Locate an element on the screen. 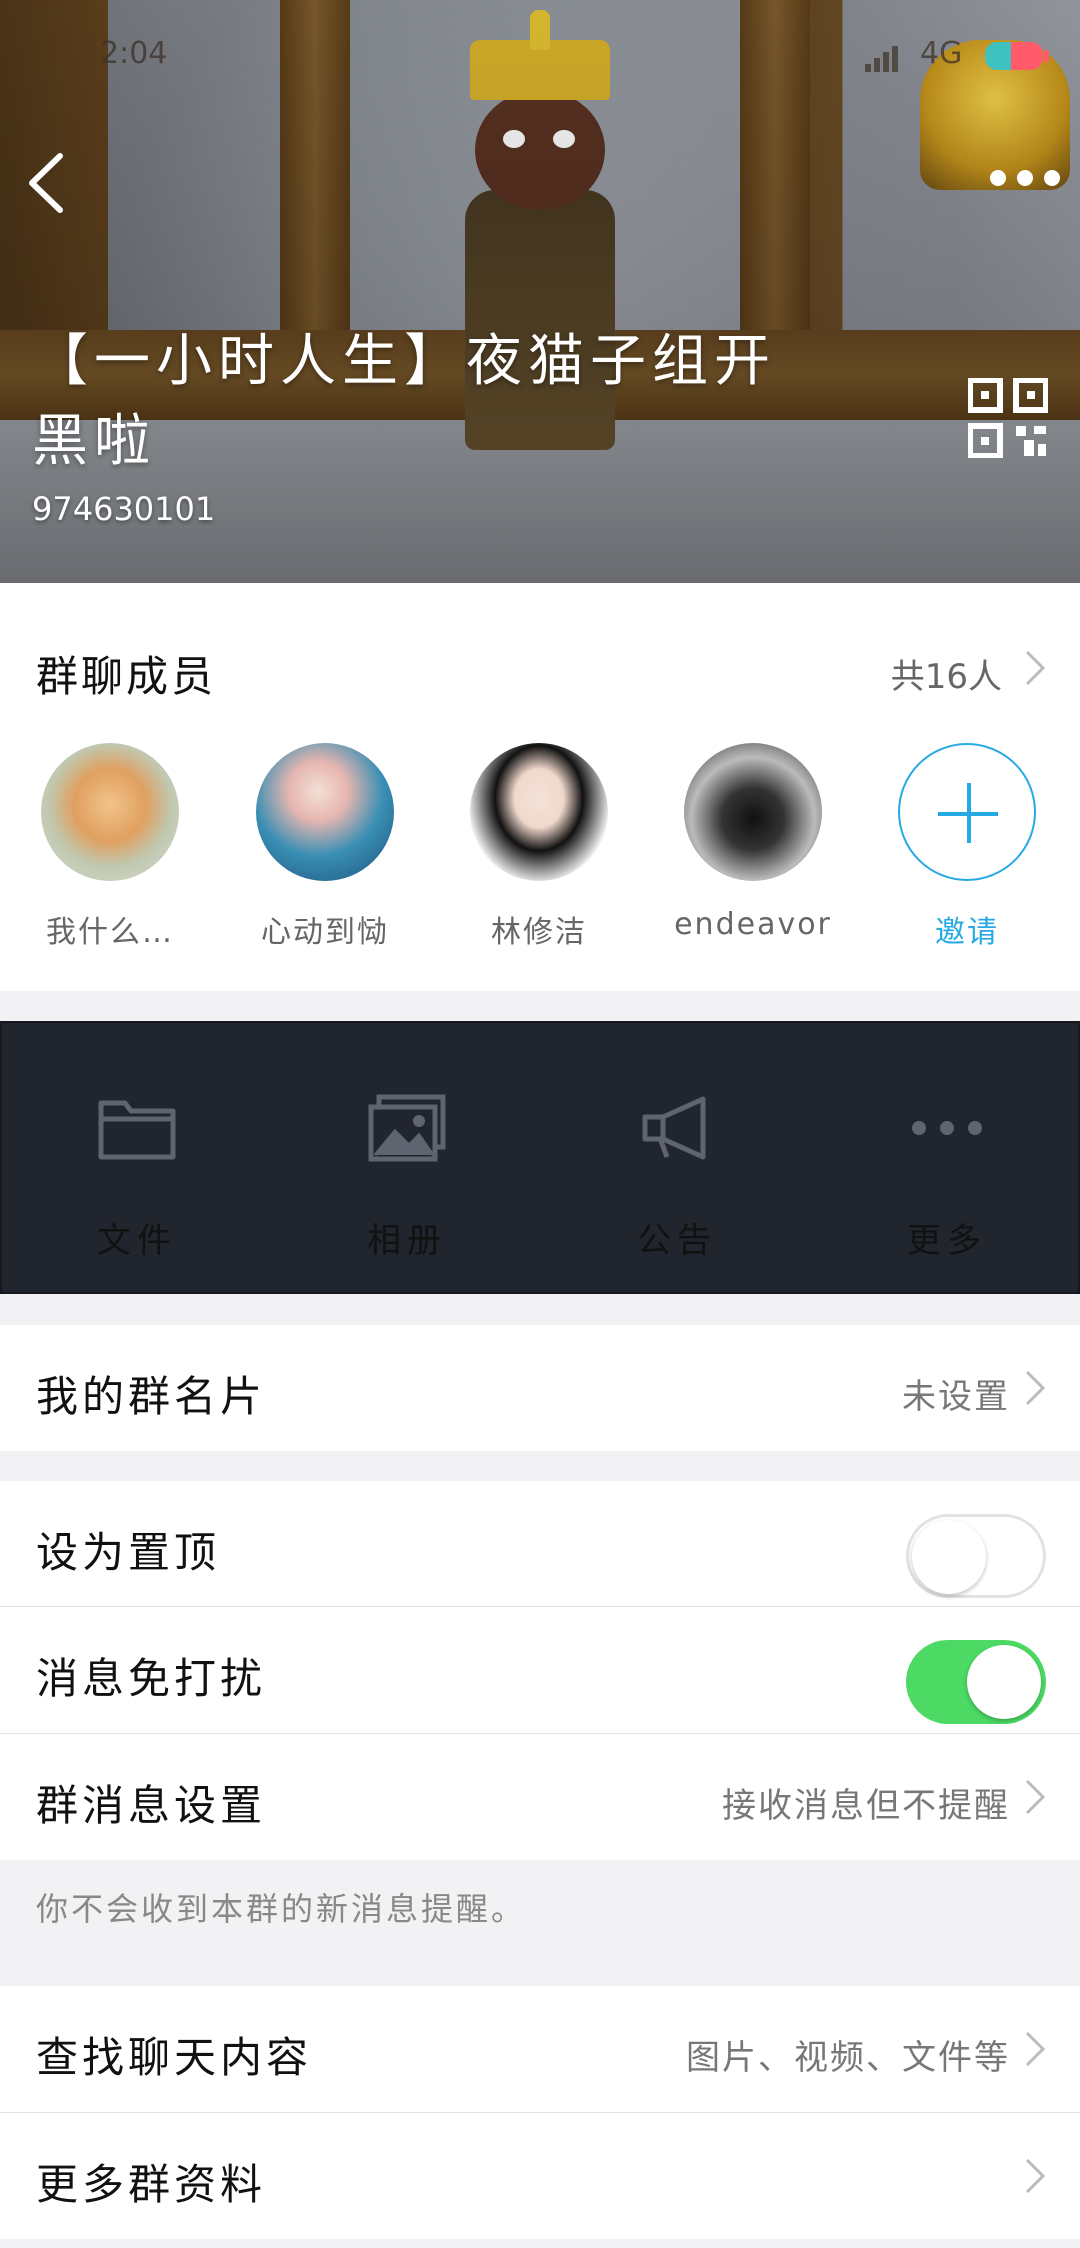 The width and height of the screenshot is (1080, 2248). qr-code-icon is located at coordinates (1008, 418).